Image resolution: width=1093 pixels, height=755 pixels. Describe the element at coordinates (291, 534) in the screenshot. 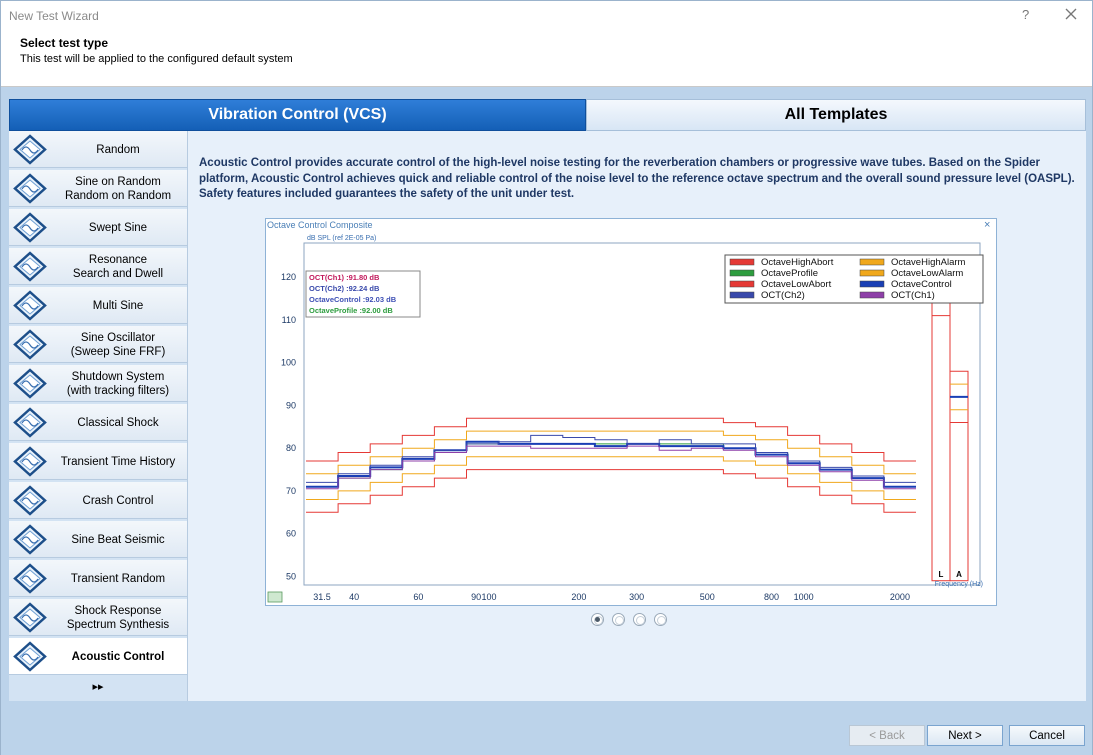

I see `y-tick-label: 60` at that location.